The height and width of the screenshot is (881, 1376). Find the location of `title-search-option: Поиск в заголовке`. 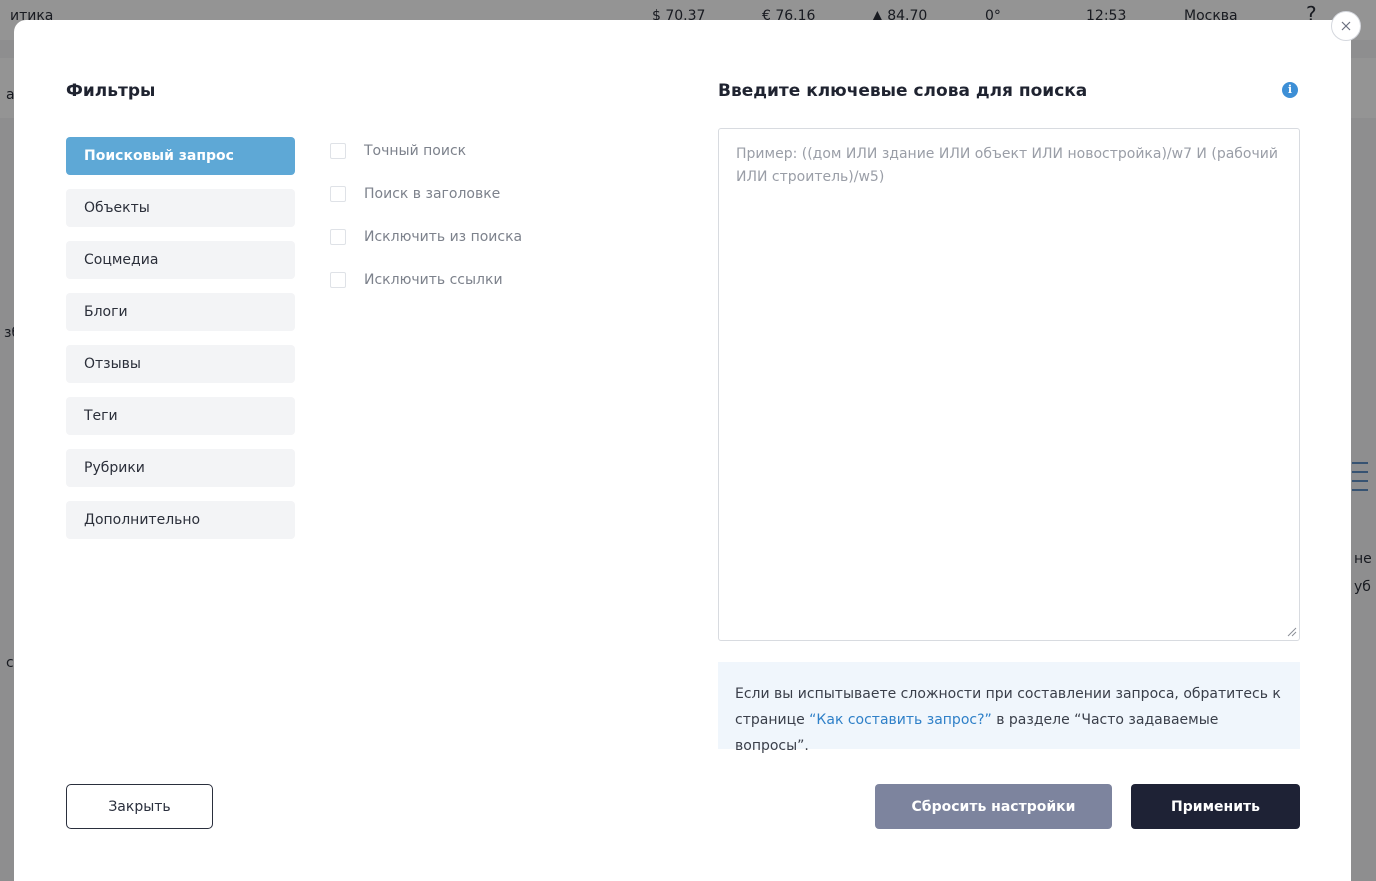

title-search-option: Поиск в заголовке is located at coordinates (426, 193).